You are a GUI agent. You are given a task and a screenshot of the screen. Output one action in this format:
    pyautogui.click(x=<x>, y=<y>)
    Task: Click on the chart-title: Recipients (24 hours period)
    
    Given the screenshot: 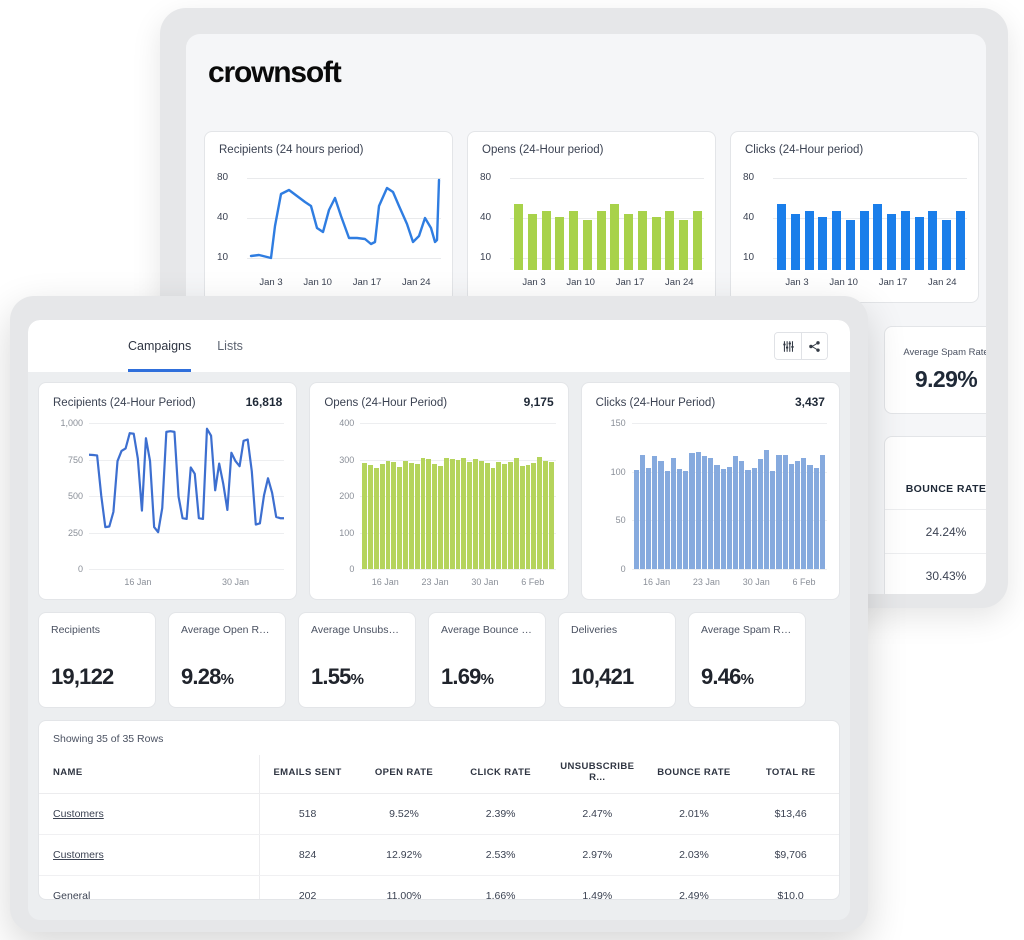 What is the action you would take?
    pyautogui.click(x=291, y=150)
    